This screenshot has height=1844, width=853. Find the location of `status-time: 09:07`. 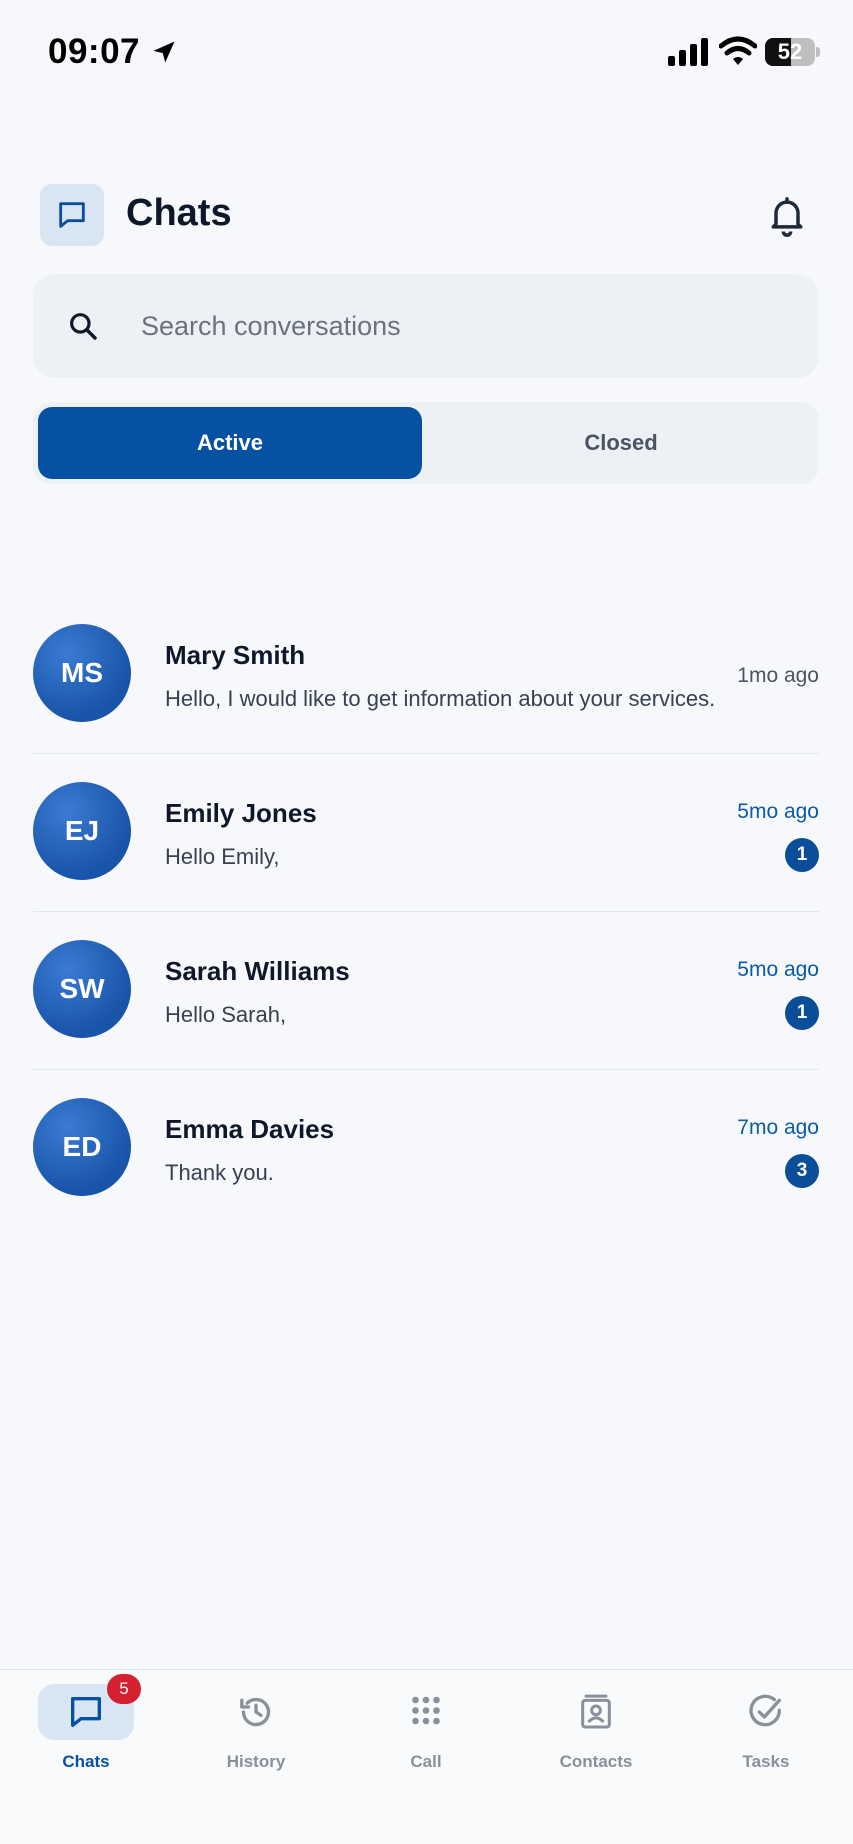

status-time: 09:07 is located at coordinates (94, 51).